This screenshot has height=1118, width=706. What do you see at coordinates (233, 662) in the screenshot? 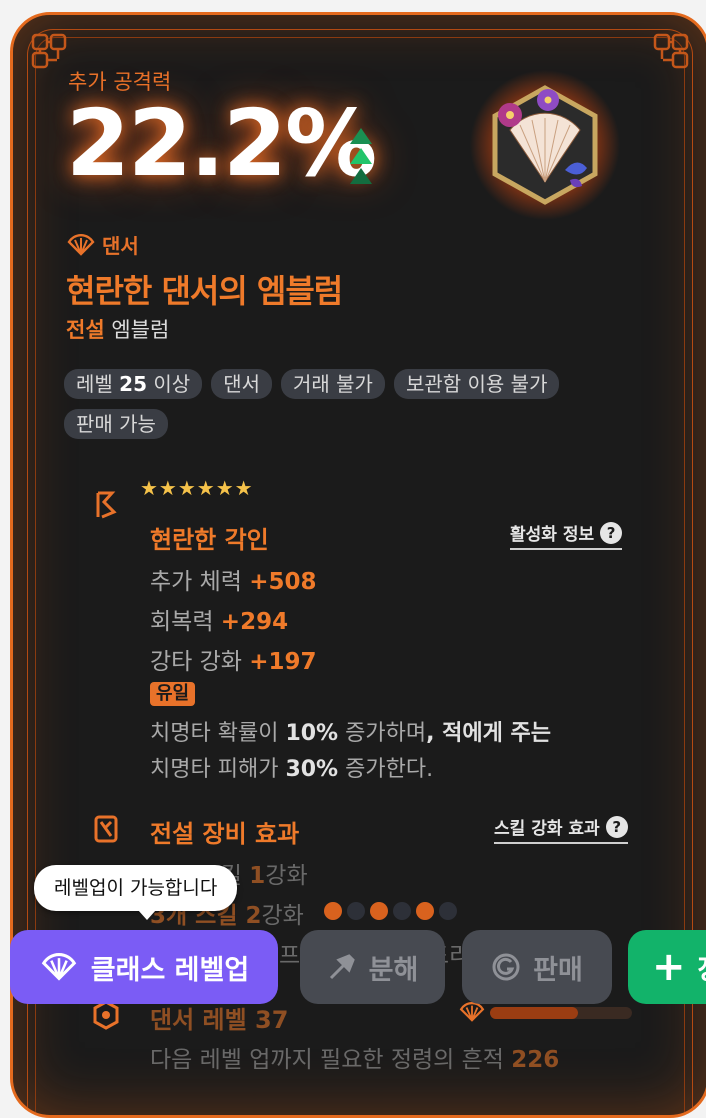
I see `engraving-stat: 강타 강화 +197` at bounding box center [233, 662].